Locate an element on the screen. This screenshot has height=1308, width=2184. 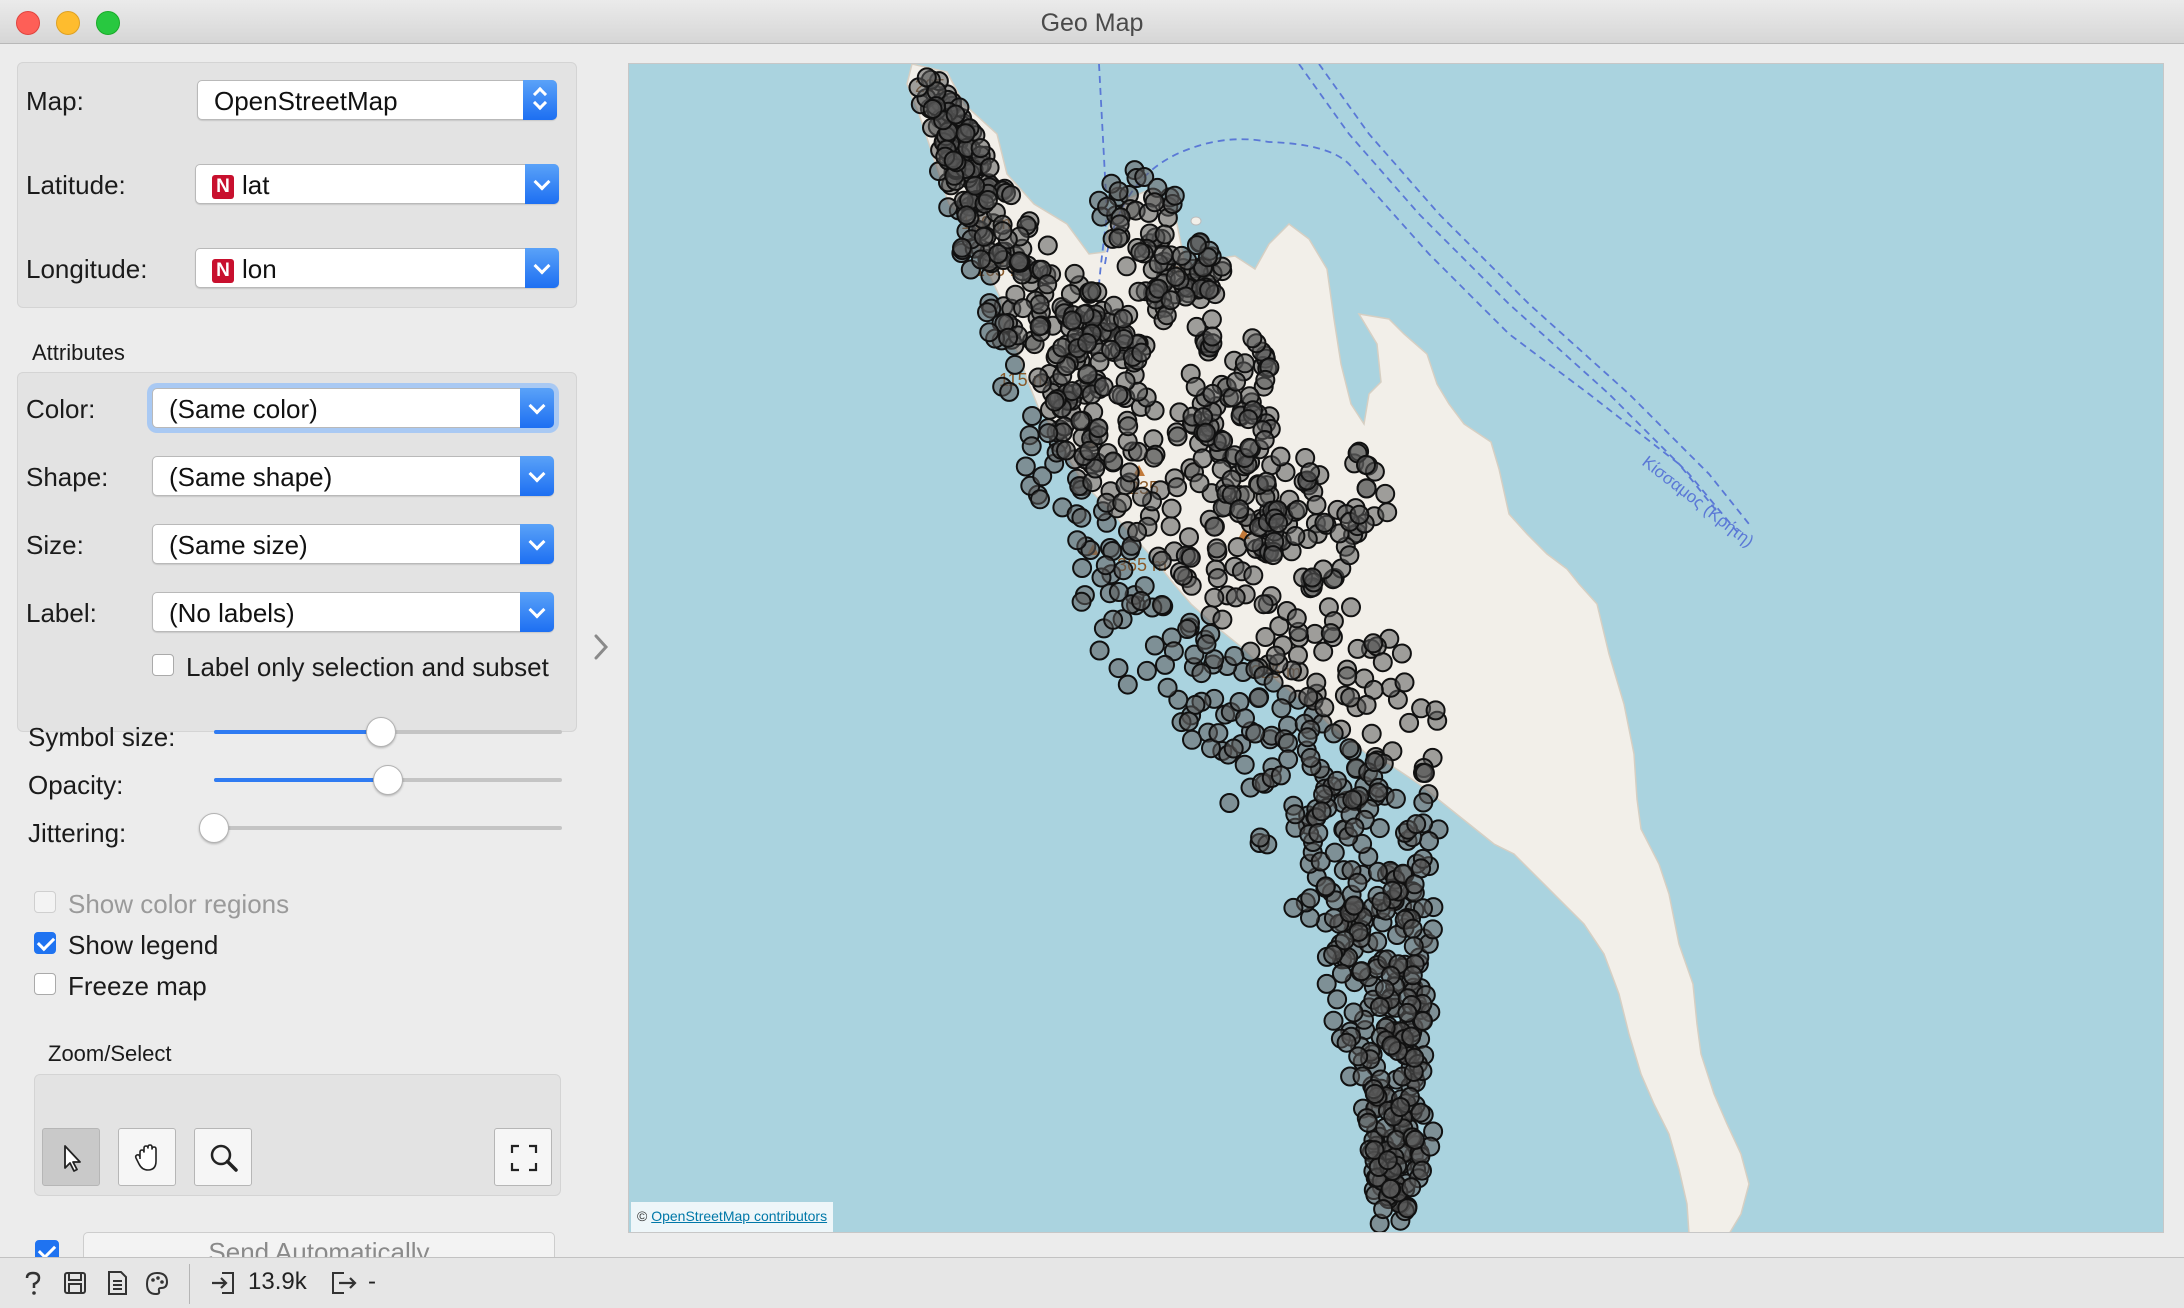
symbol-size-slider is located at coordinates (388, 732).